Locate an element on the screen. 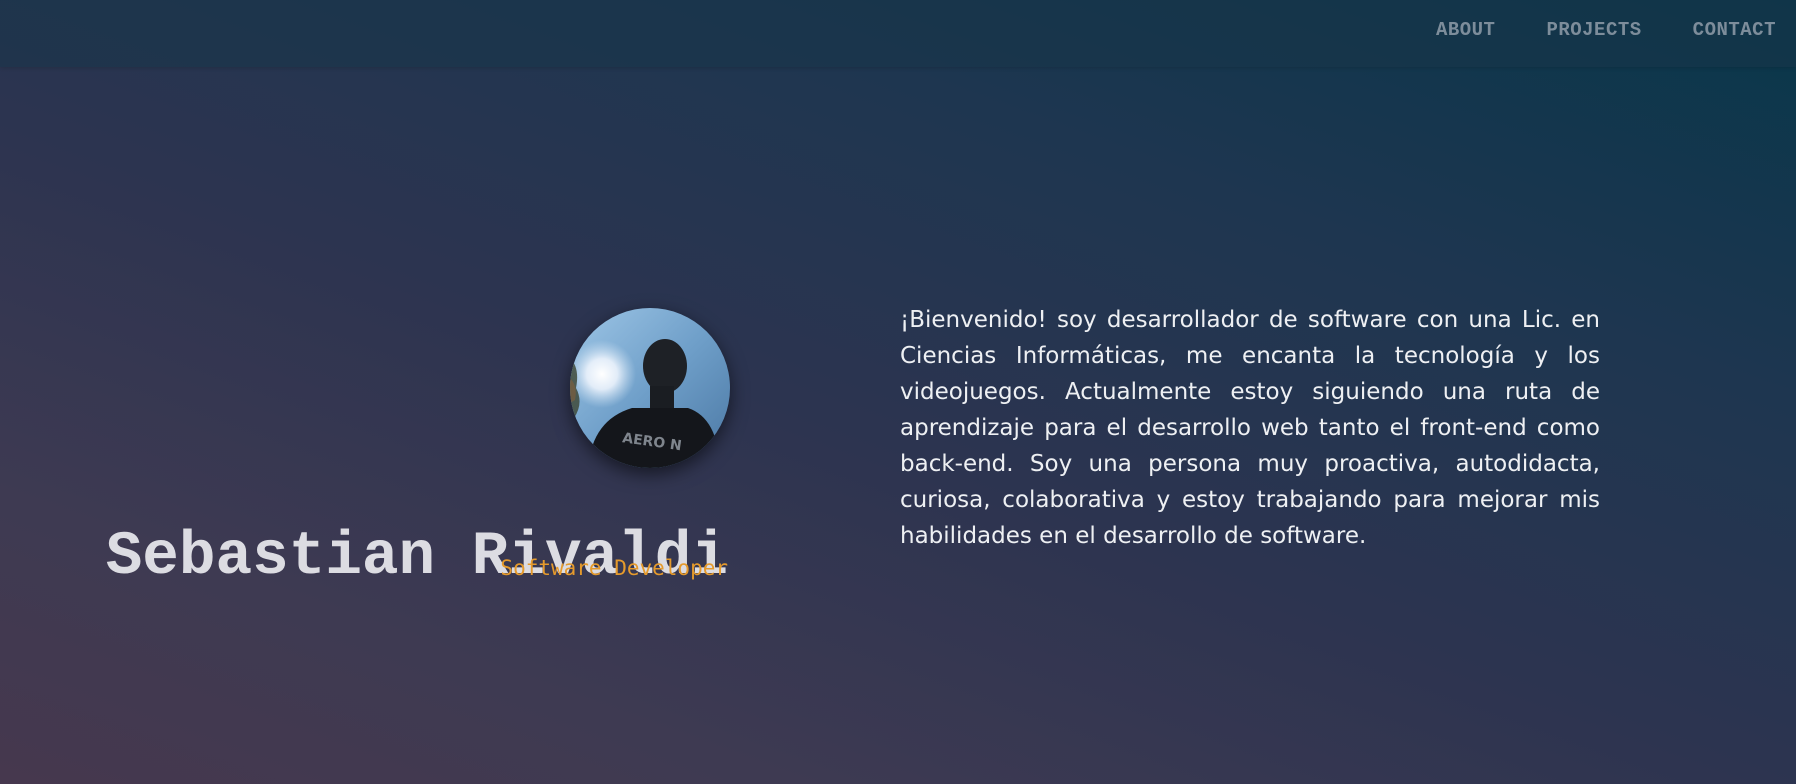 The height and width of the screenshot is (784, 1796). profile-avatar: AERO N is located at coordinates (650, 388).